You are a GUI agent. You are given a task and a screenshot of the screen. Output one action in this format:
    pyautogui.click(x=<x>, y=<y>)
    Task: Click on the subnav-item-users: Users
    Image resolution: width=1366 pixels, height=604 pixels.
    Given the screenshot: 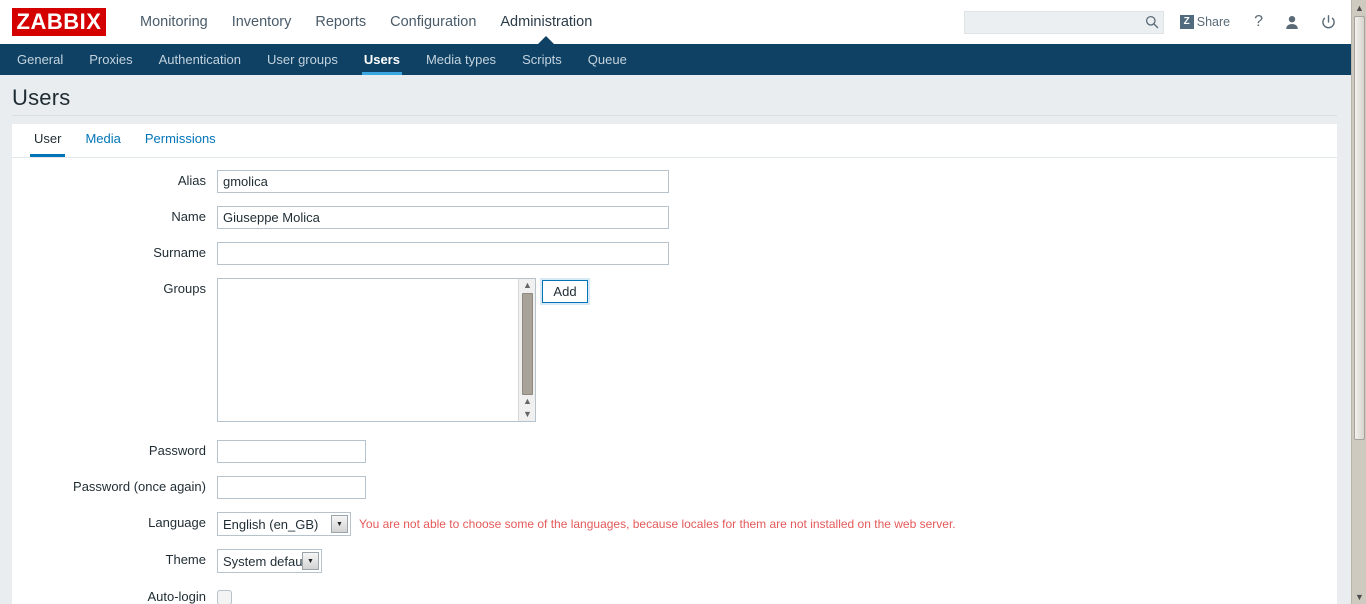 What is the action you would take?
    pyautogui.click(x=382, y=59)
    